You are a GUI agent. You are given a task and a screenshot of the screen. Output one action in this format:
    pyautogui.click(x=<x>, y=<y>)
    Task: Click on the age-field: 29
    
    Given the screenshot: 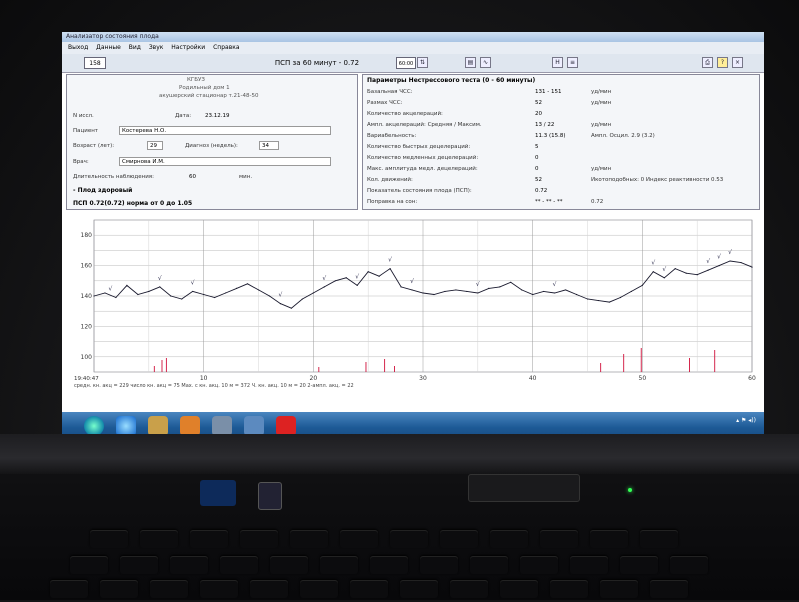 What is the action you would take?
    pyautogui.click(x=155, y=145)
    